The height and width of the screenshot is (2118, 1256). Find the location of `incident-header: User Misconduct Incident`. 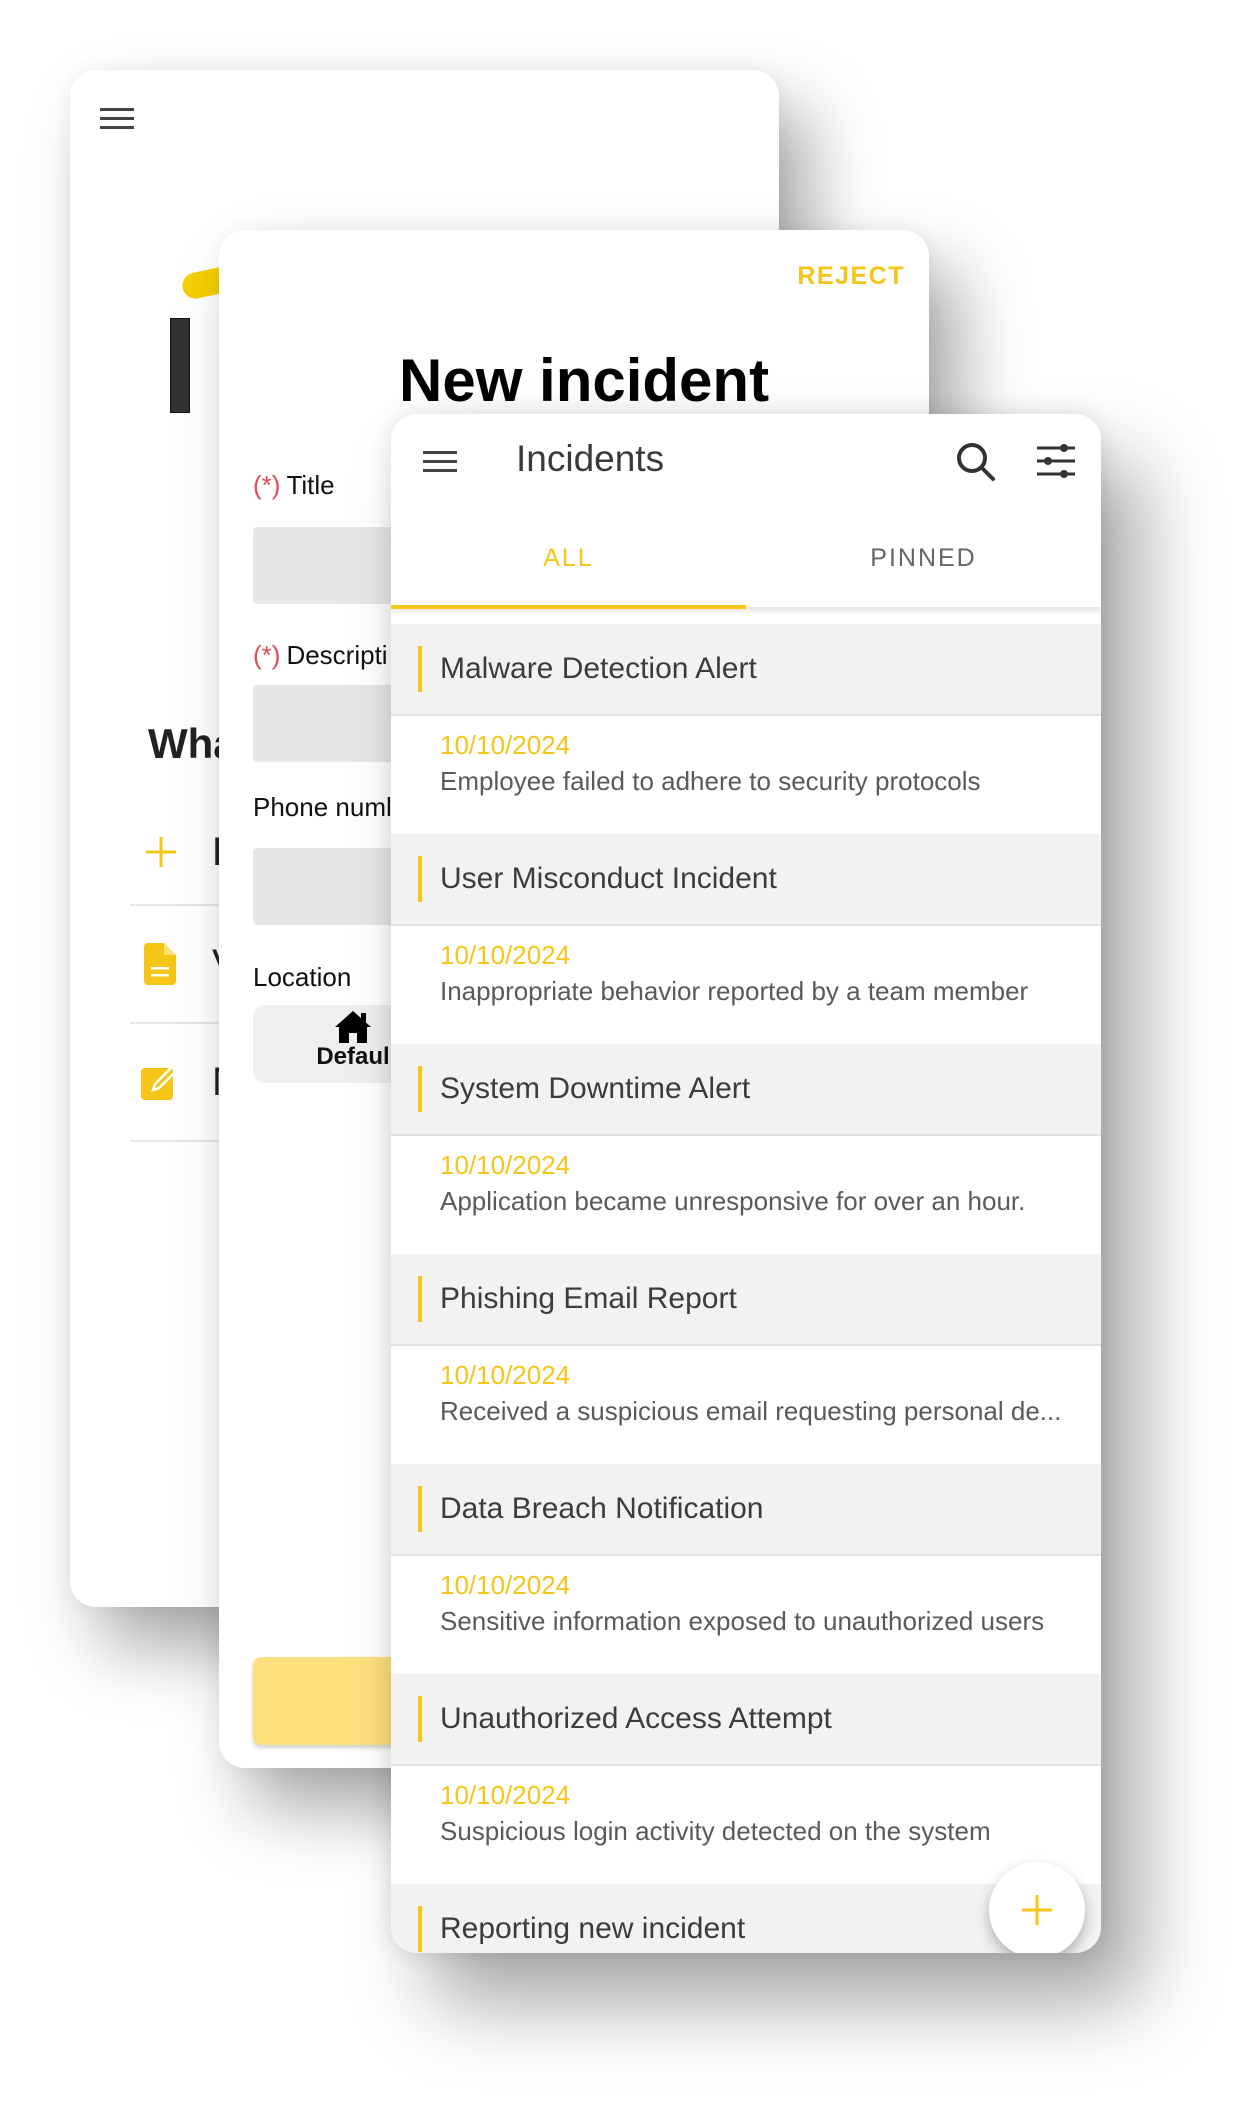

incident-header: User Misconduct Incident is located at coordinates (746, 880).